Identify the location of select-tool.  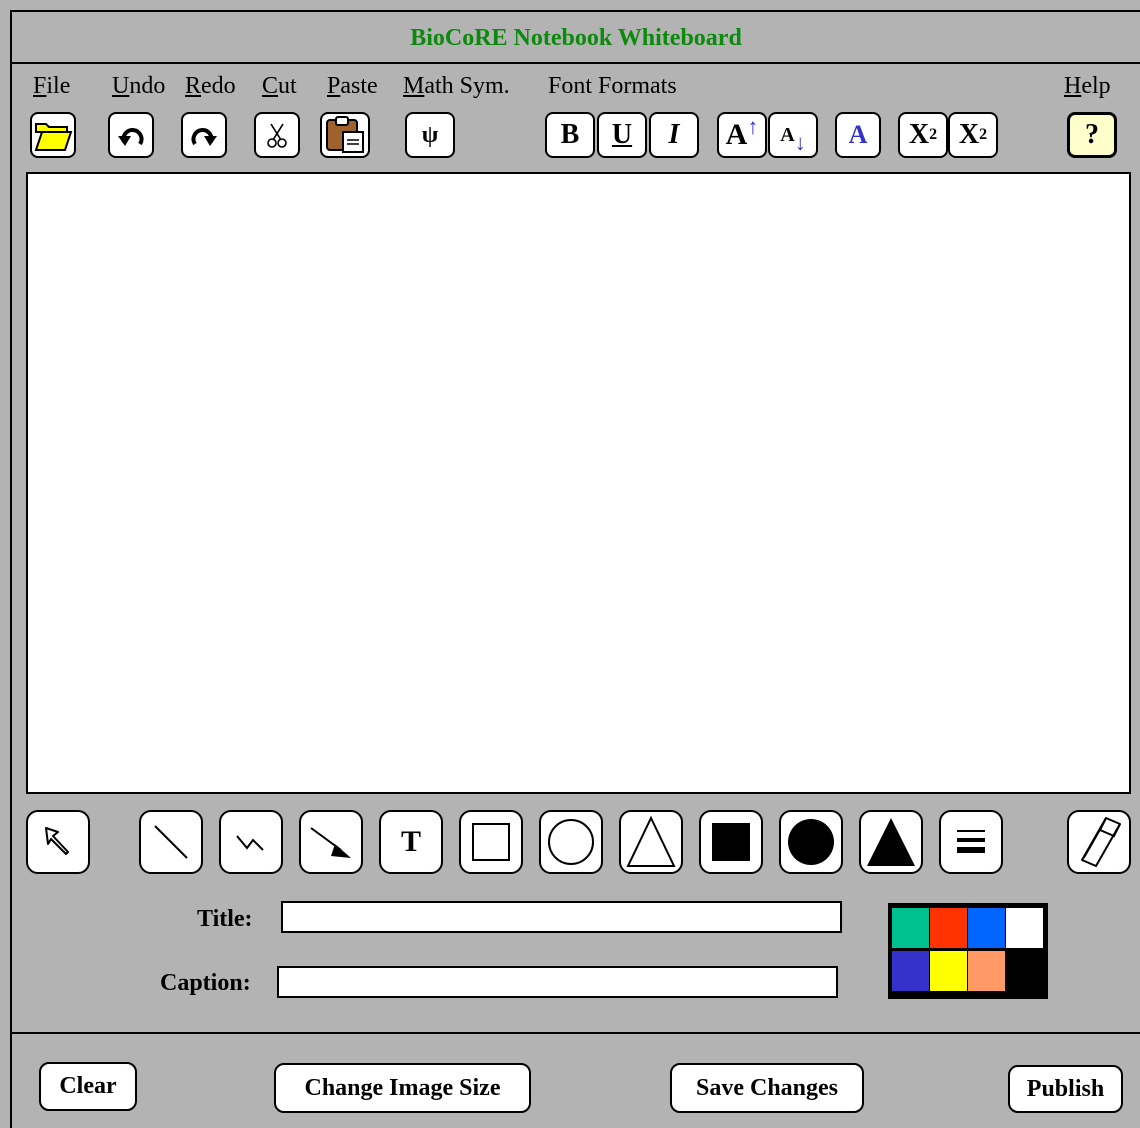
(58, 842).